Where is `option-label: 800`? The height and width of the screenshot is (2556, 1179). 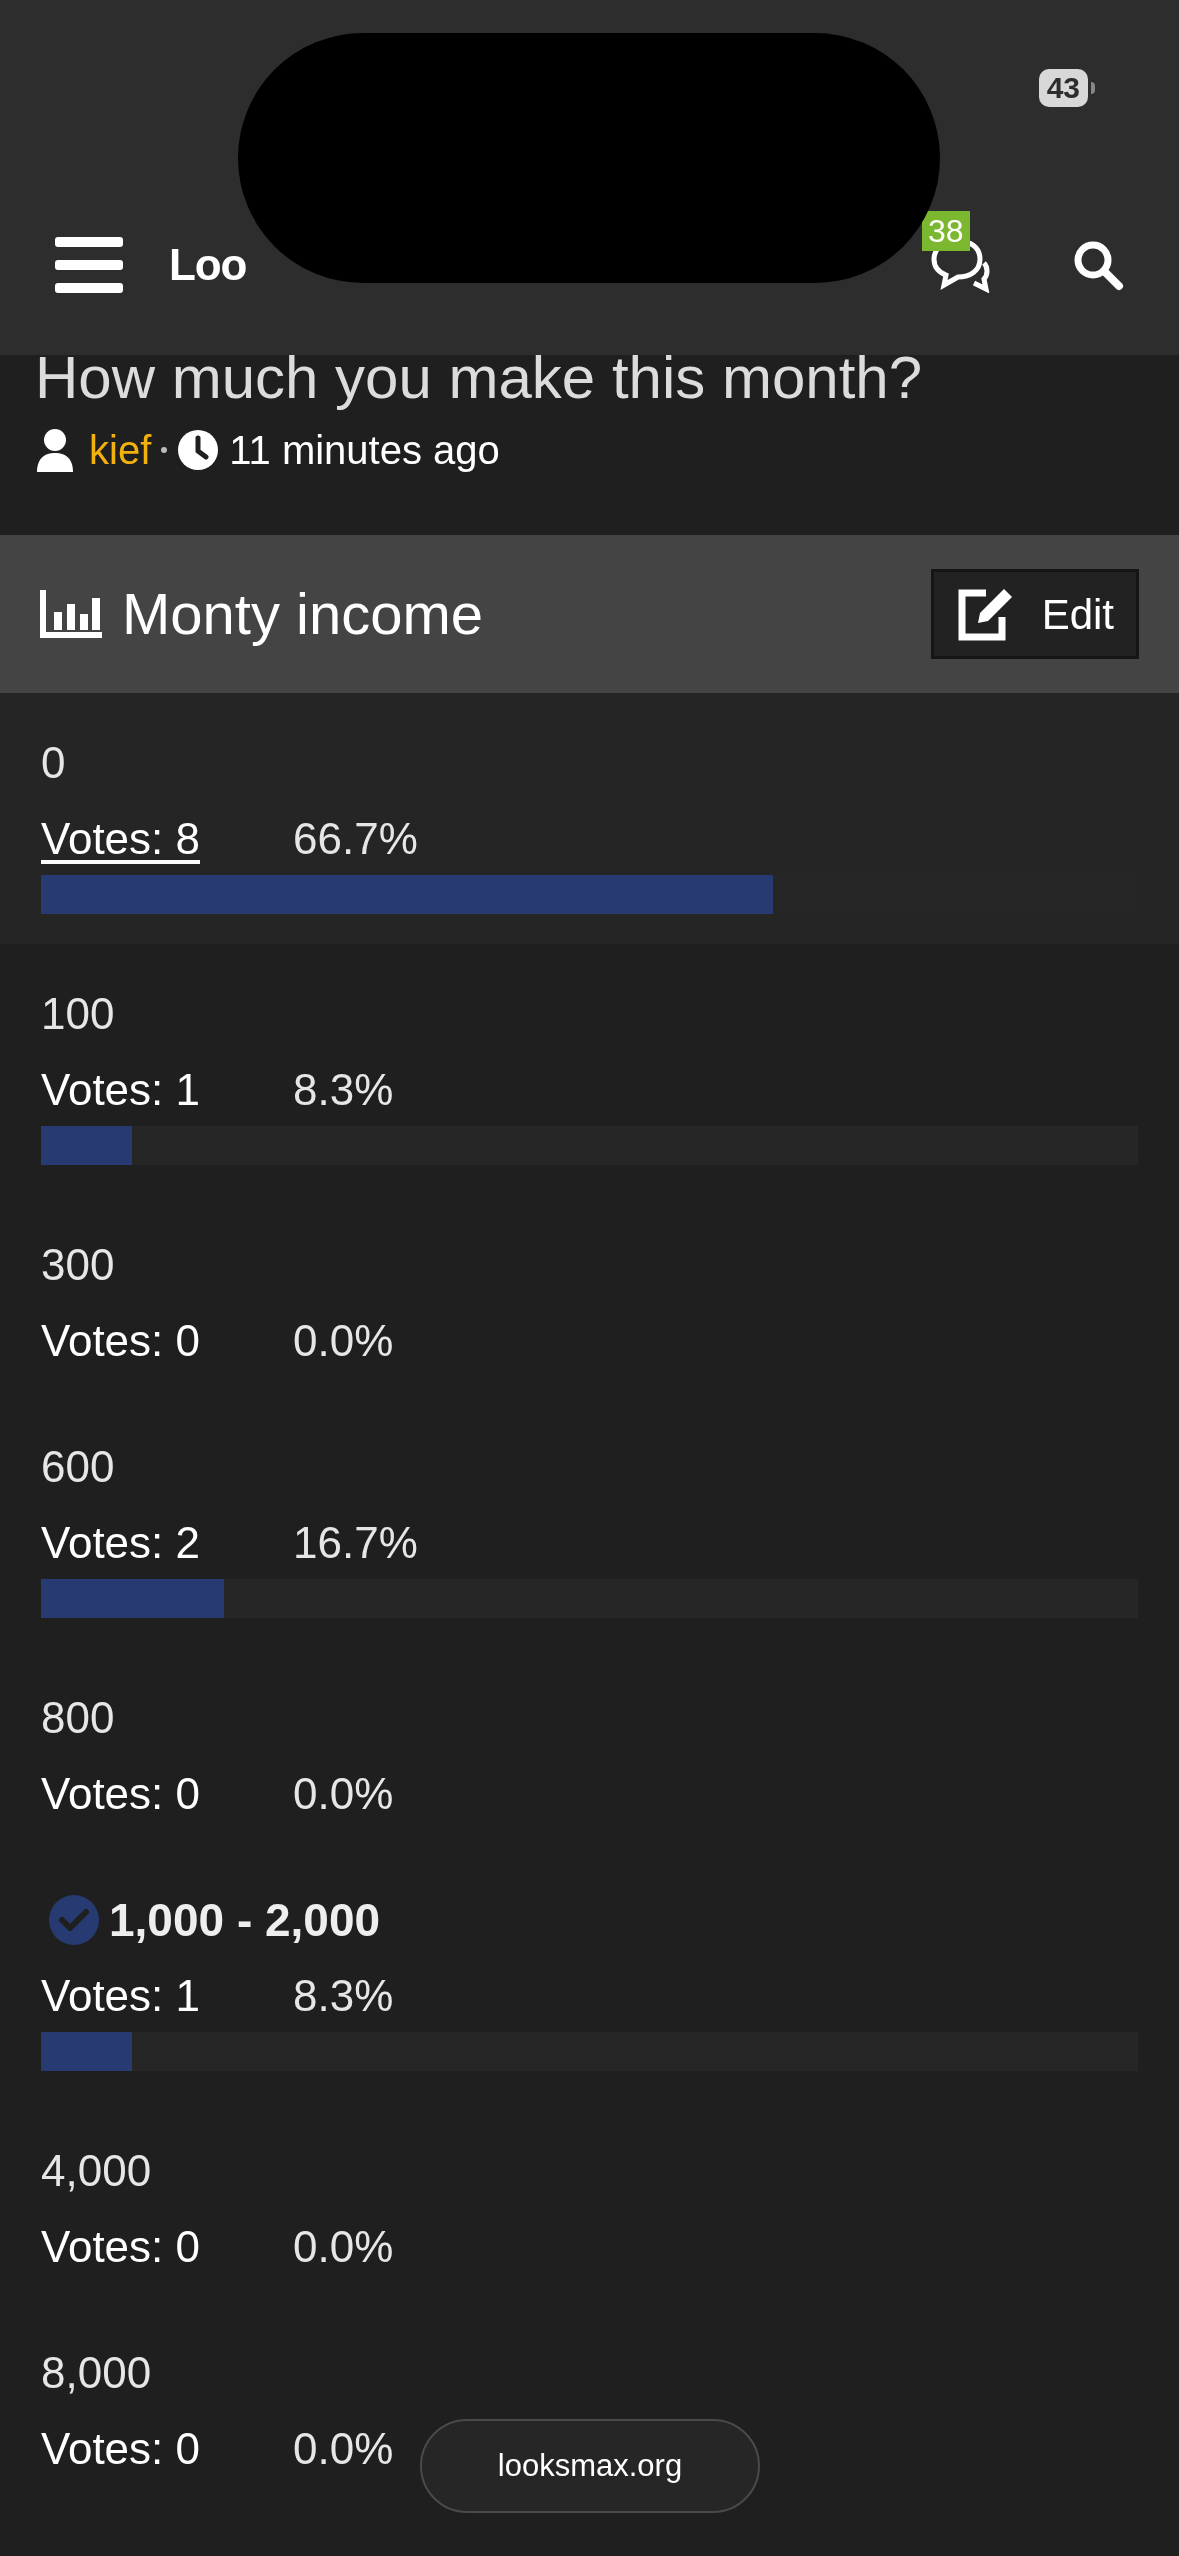 option-label: 800 is located at coordinates (78, 1718).